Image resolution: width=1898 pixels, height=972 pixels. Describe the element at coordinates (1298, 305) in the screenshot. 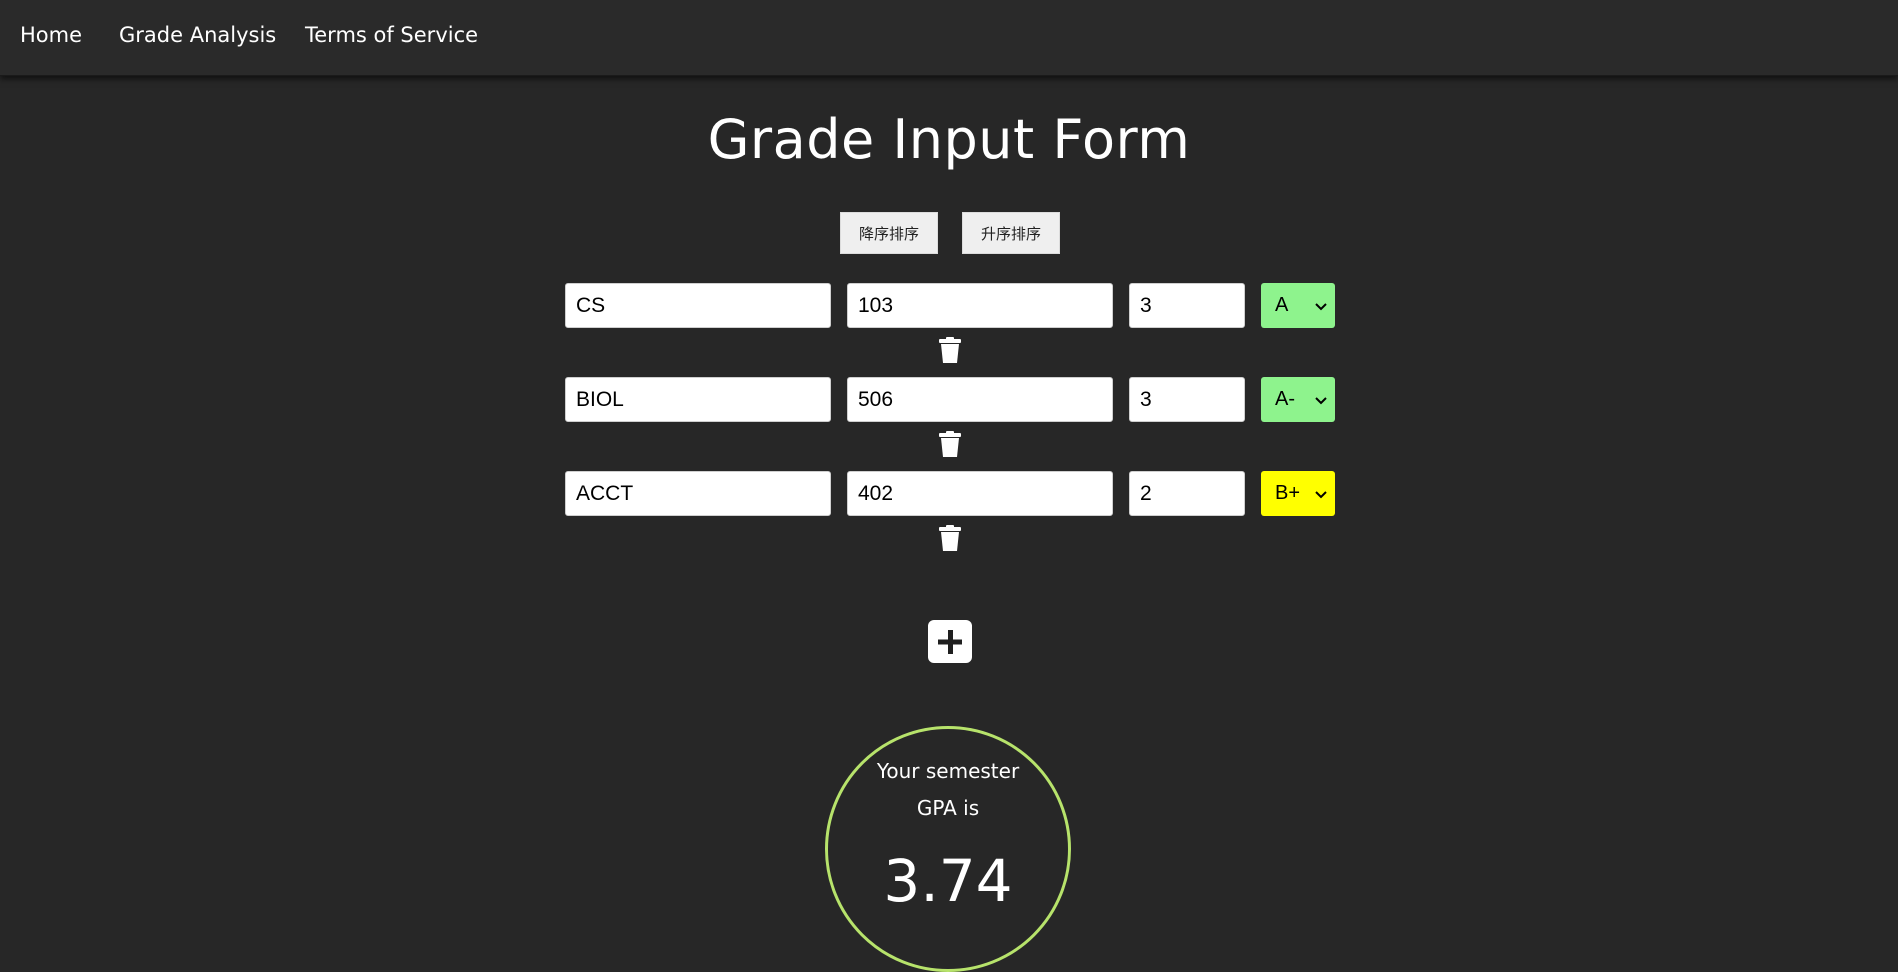

I see `grade-select: A` at that location.